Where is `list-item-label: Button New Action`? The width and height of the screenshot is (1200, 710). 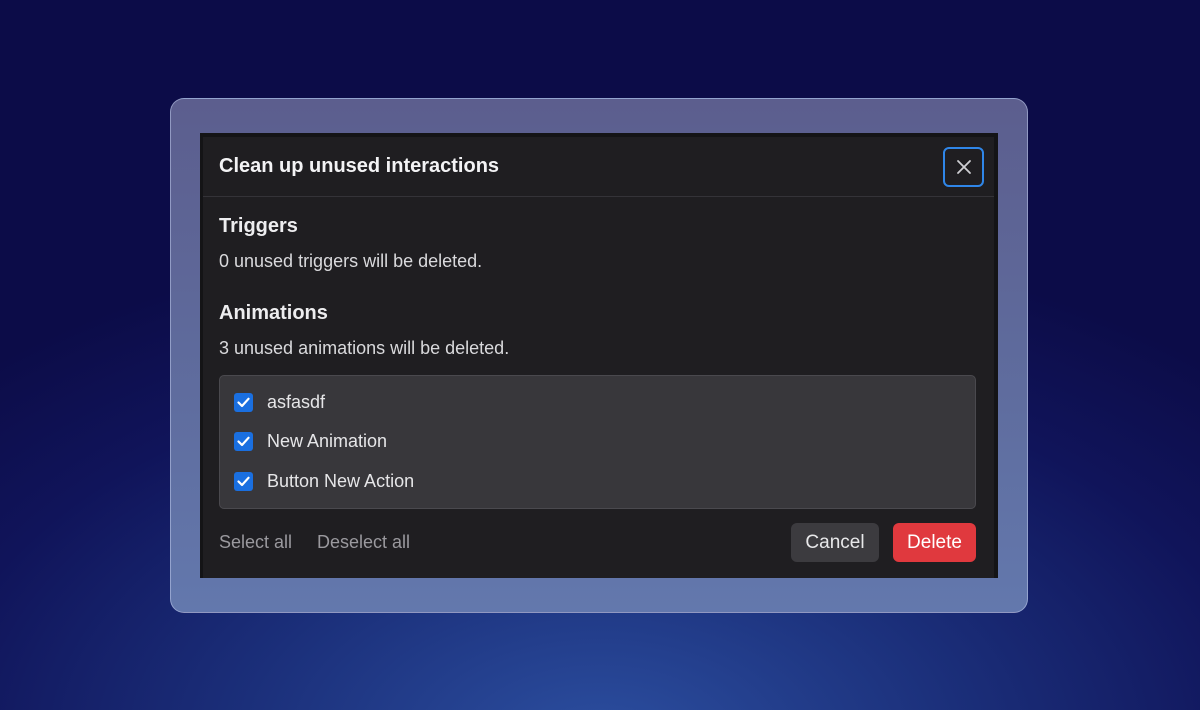 list-item-label: Button New Action is located at coordinates (341, 480).